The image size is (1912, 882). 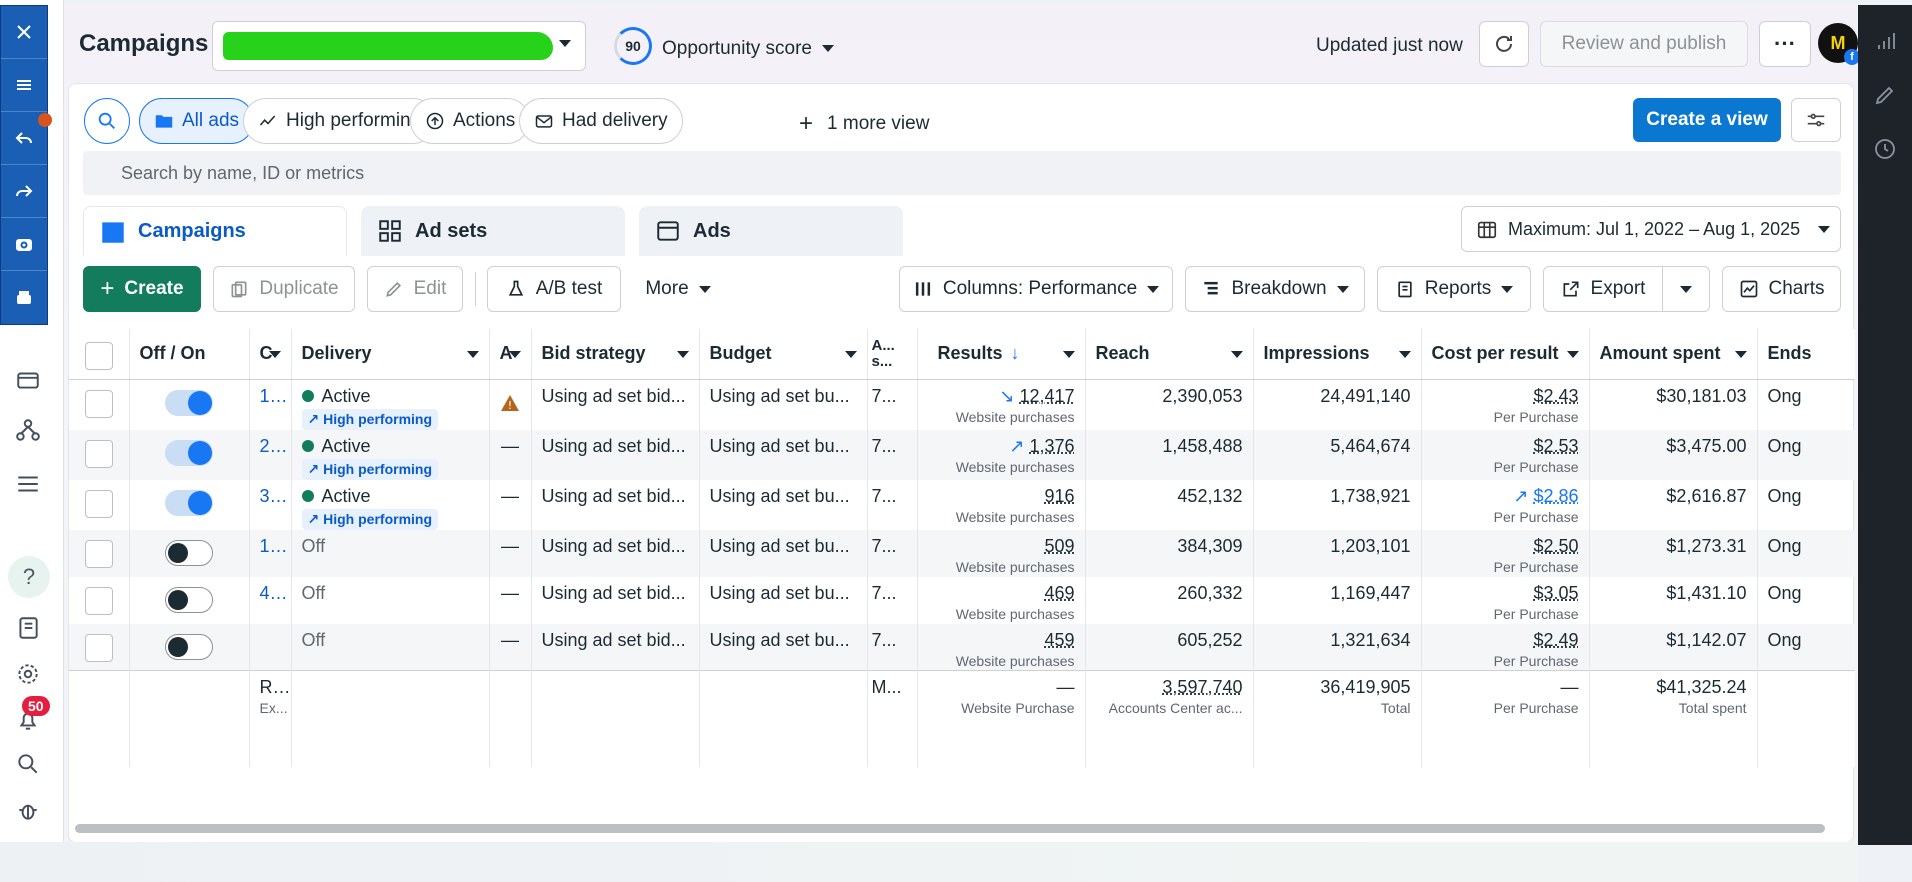 I want to click on history-clock-icon, so click(x=1885, y=149).